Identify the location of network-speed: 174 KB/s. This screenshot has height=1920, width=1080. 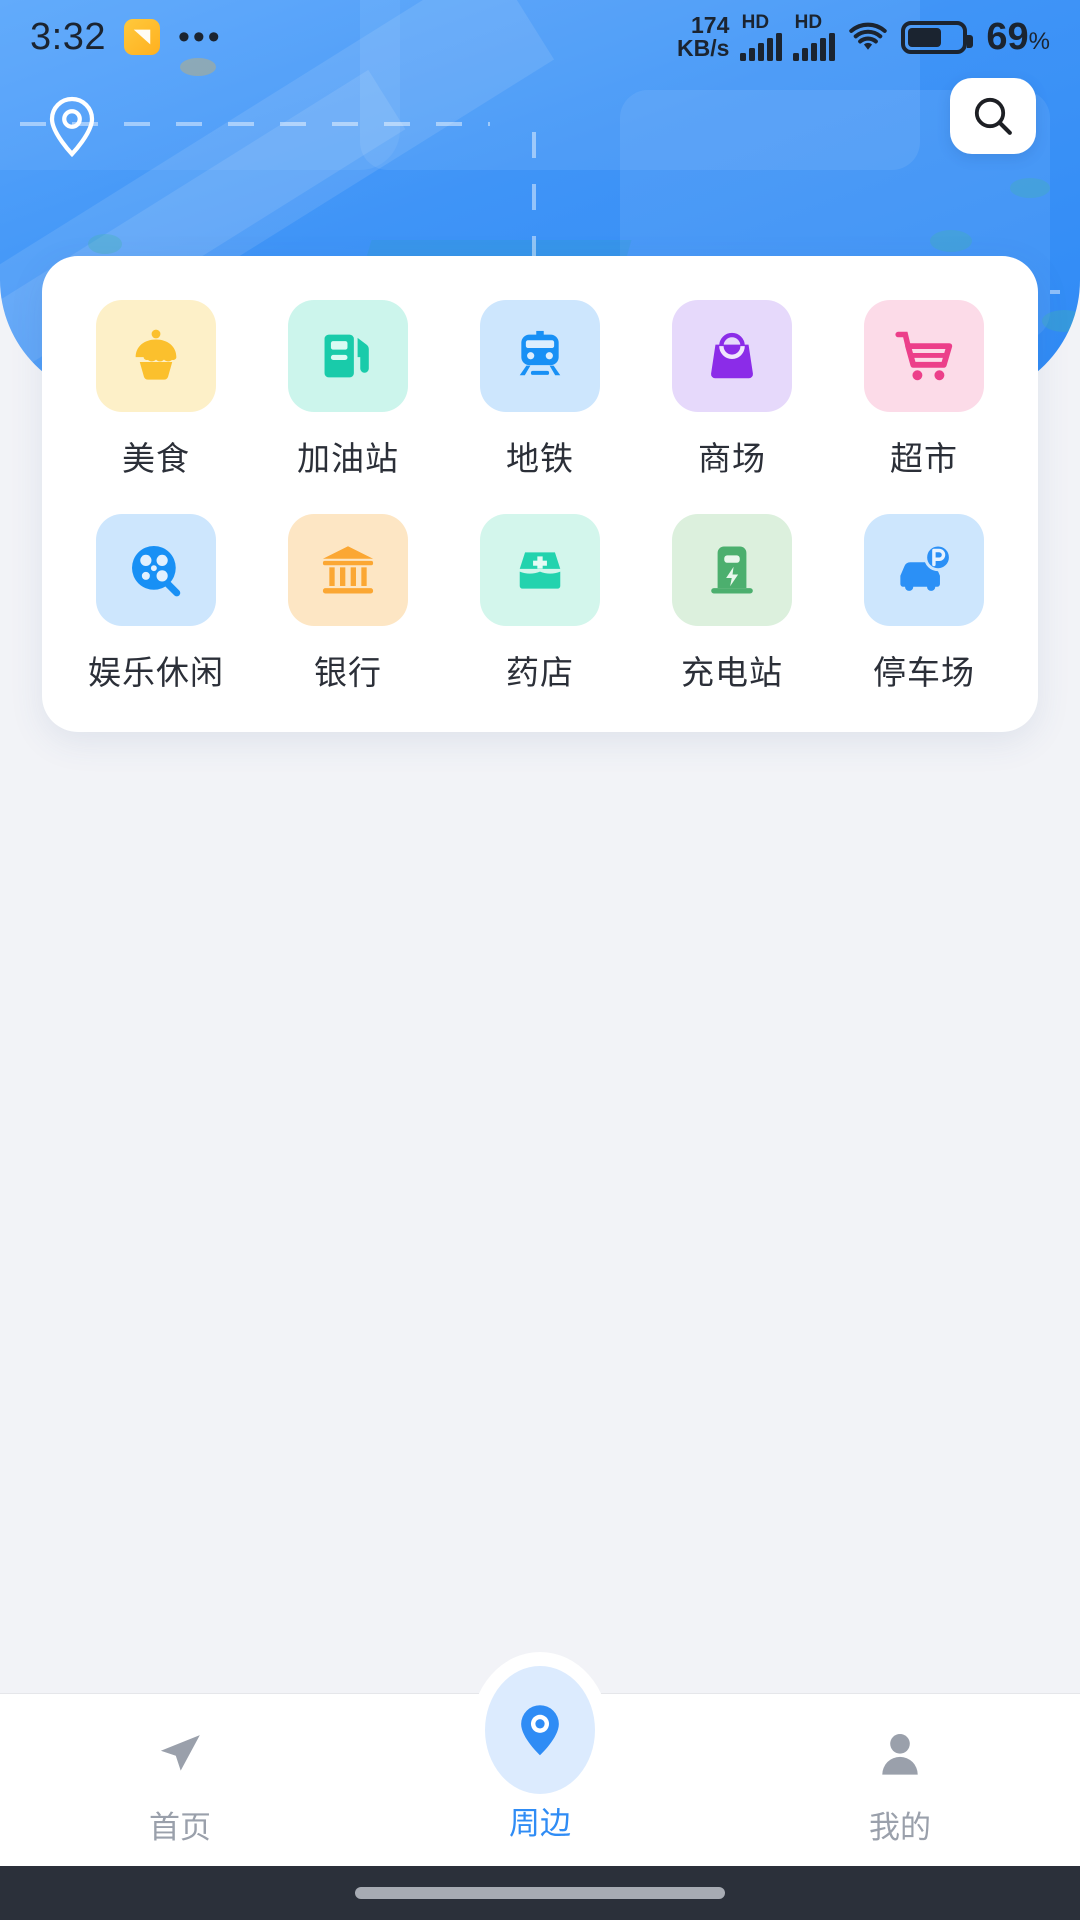
(703, 36).